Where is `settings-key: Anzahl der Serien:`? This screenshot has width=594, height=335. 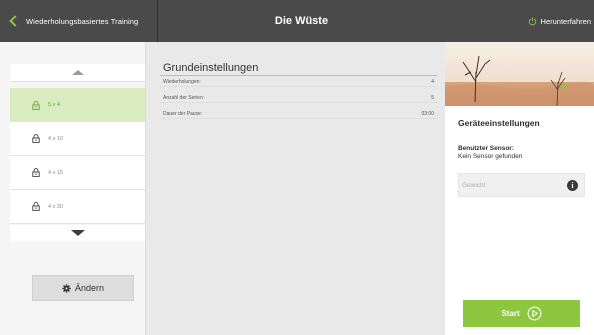 settings-key: Anzahl der Serien: is located at coordinates (184, 98).